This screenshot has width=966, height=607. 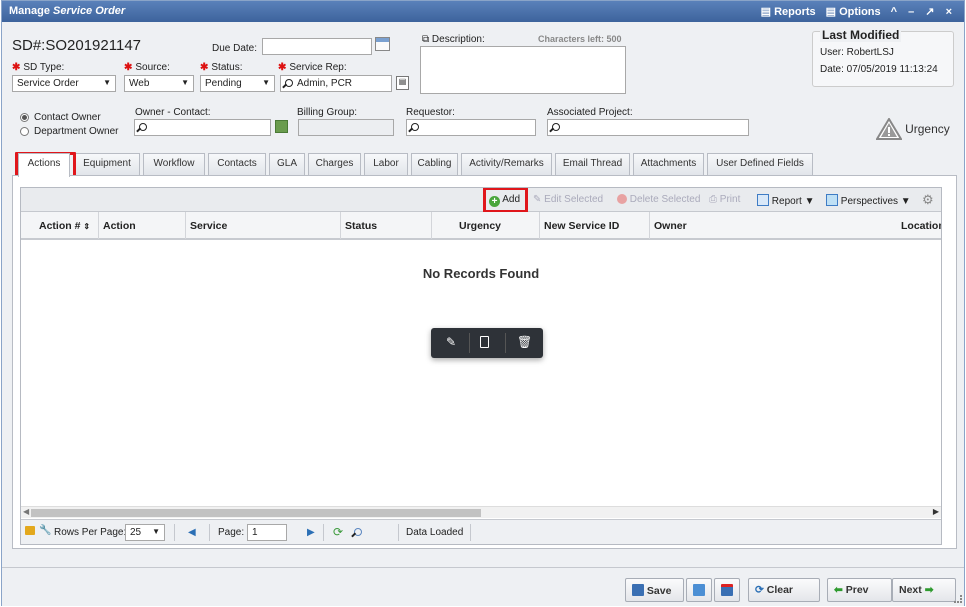 I want to click on scroll-thumb, so click(x=256, y=513).